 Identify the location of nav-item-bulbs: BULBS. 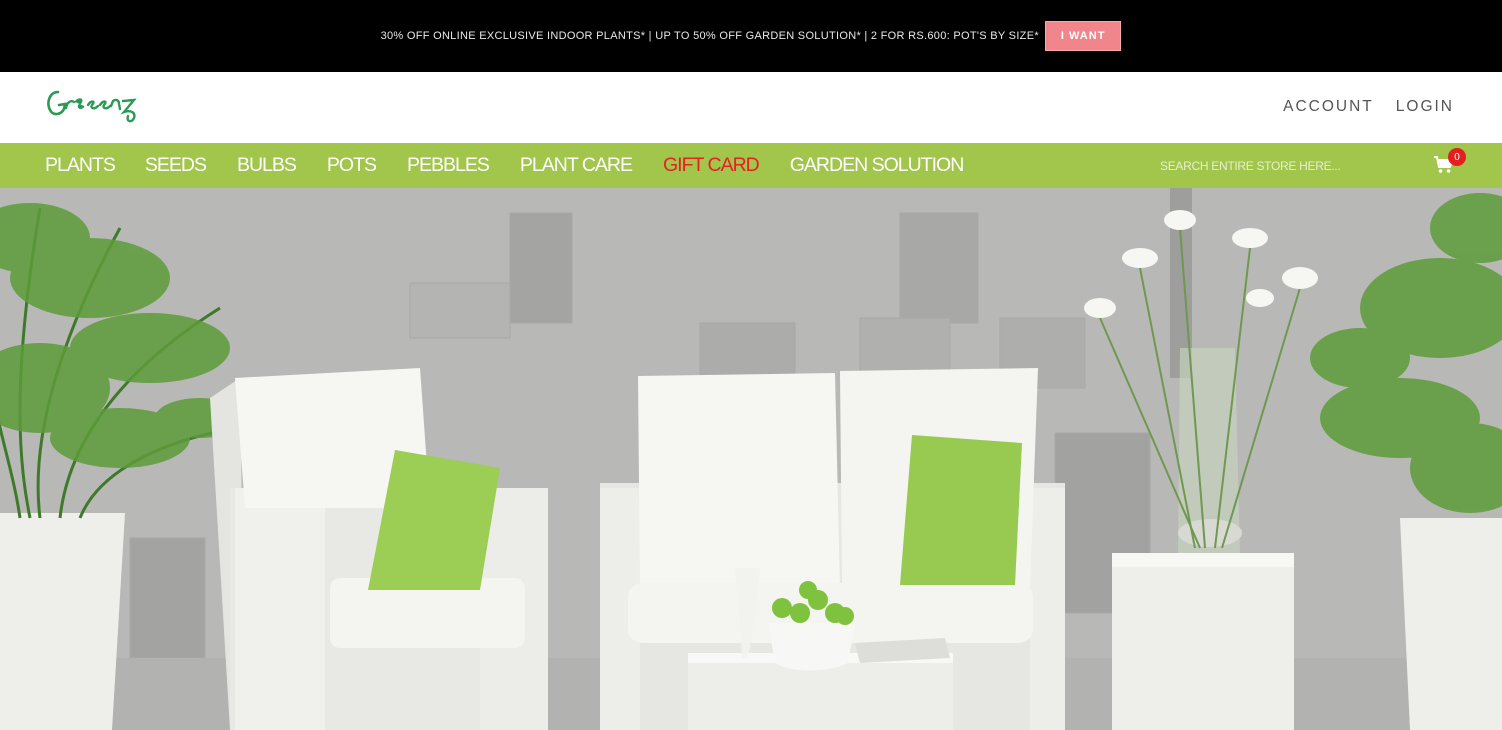
(267, 165).